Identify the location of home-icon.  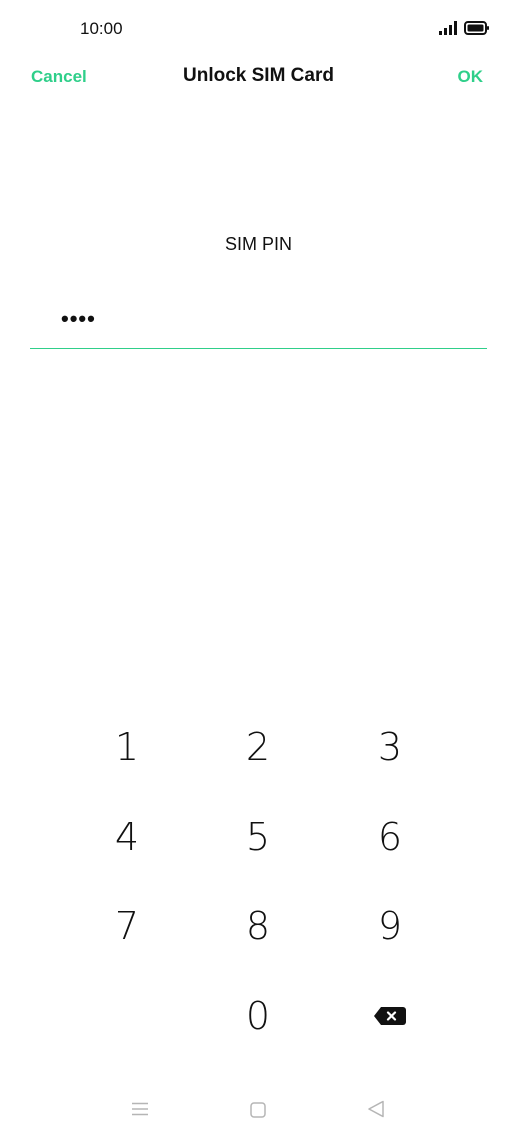
(258, 1110).